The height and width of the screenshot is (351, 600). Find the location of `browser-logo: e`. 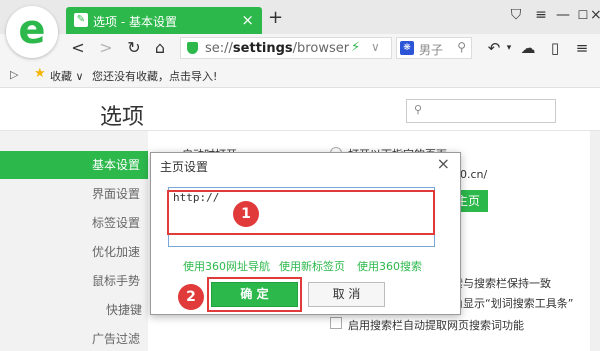

browser-logo: e is located at coordinates (32, 32).